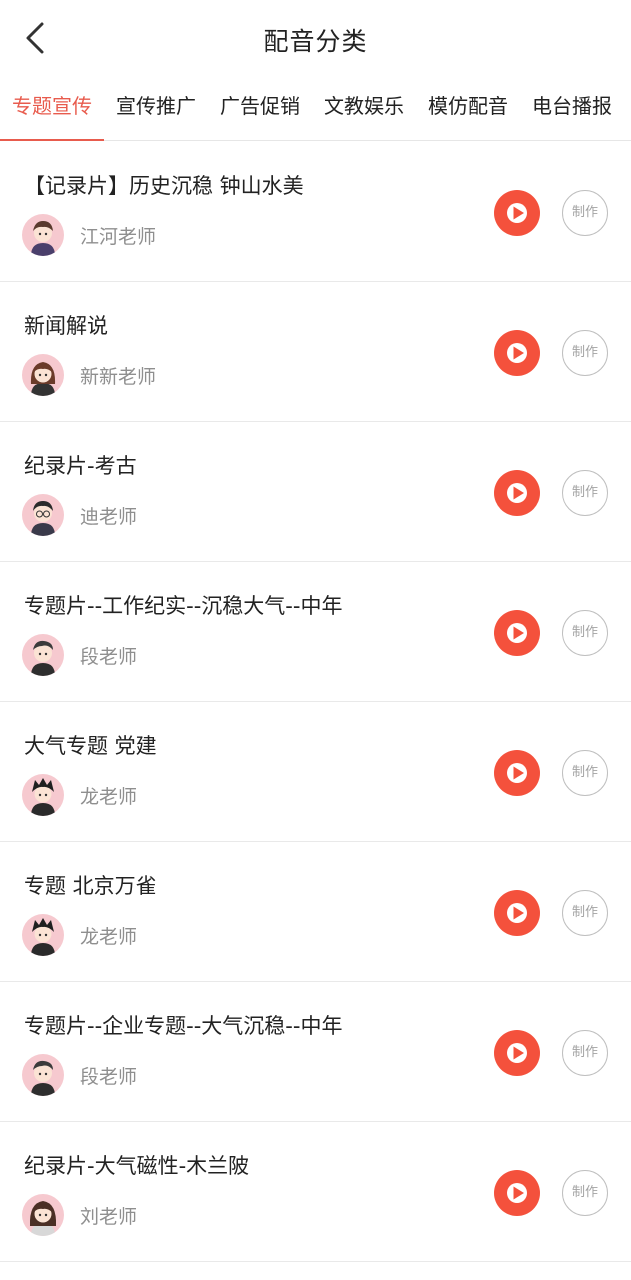  What do you see at coordinates (315, 772) in the screenshot?
I see `list-item: 大气专题 党建 龙老师 制作` at bounding box center [315, 772].